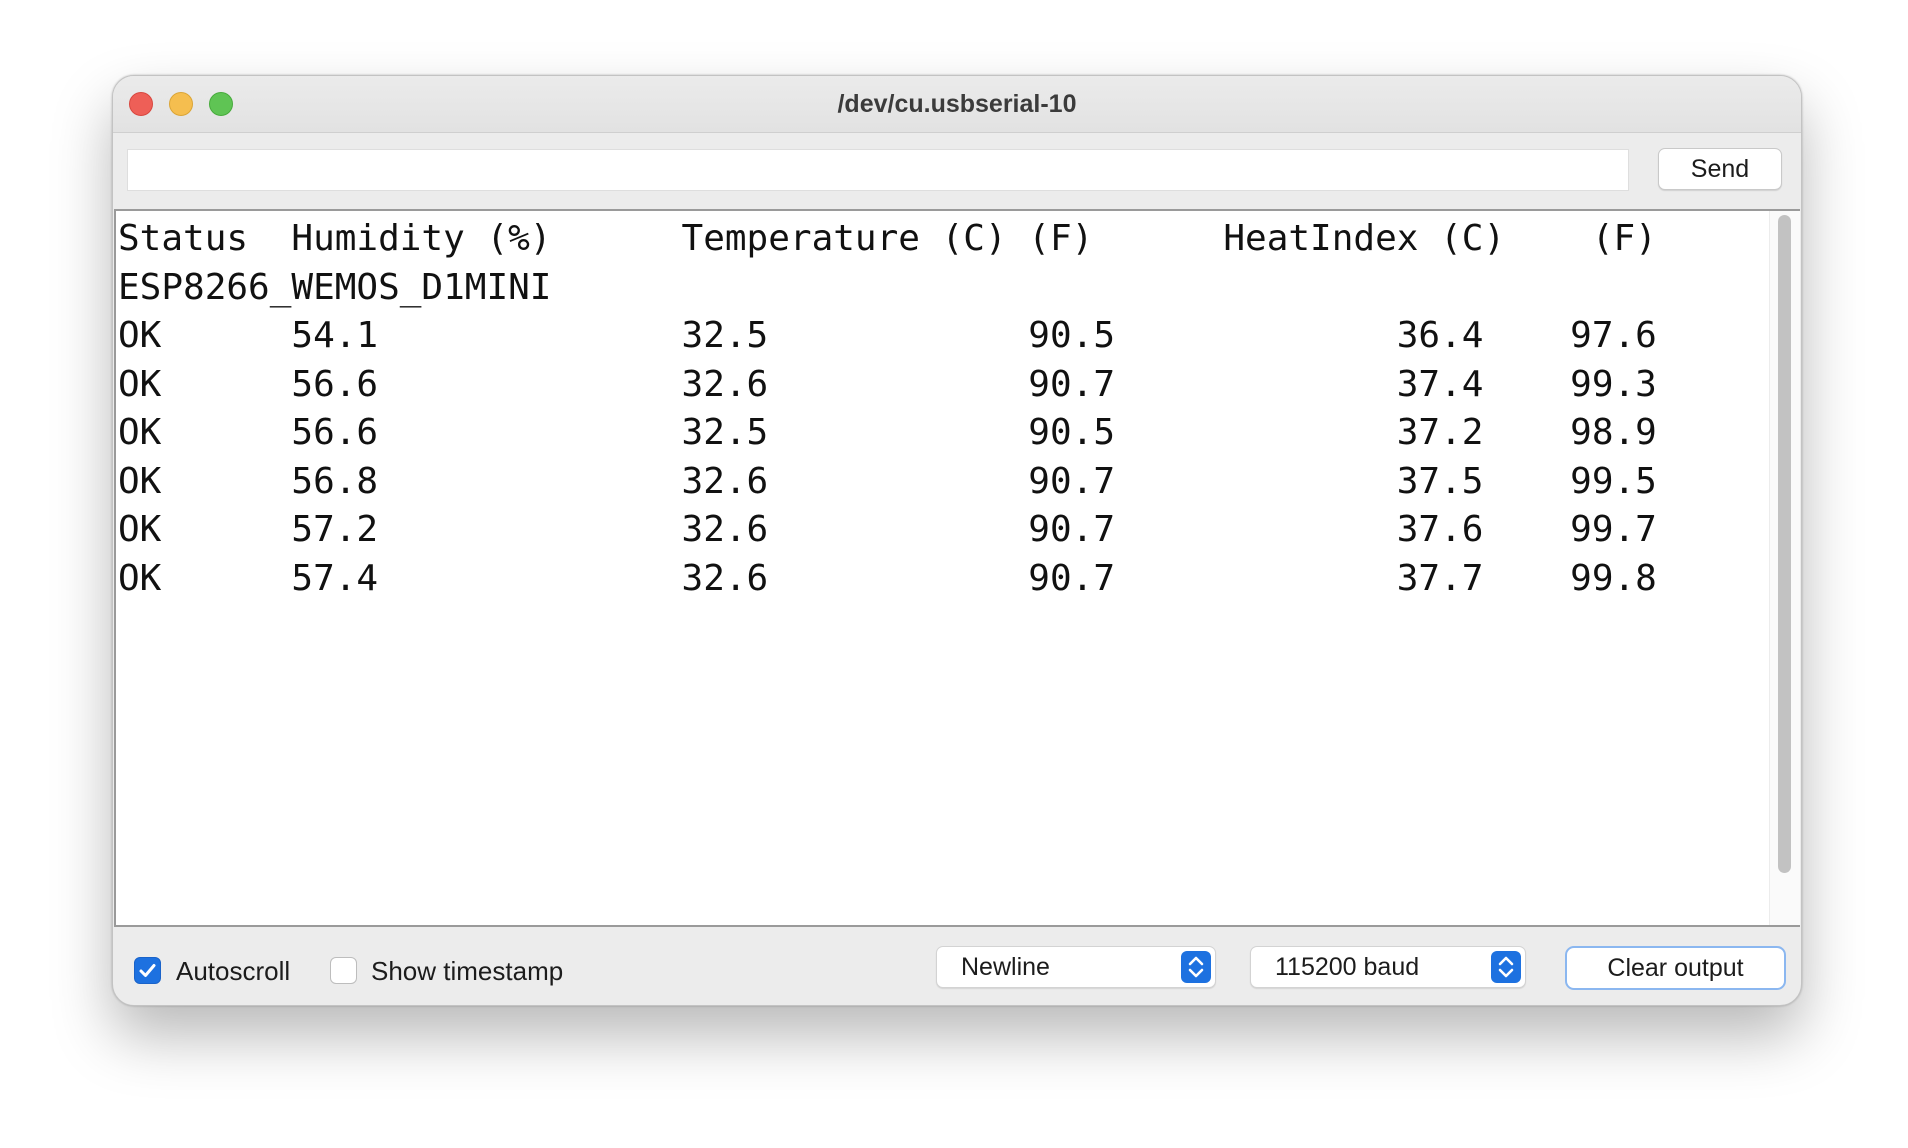 Image resolution: width=1908 pixels, height=1148 pixels. I want to click on scrollbar-thumb, so click(1784, 544).